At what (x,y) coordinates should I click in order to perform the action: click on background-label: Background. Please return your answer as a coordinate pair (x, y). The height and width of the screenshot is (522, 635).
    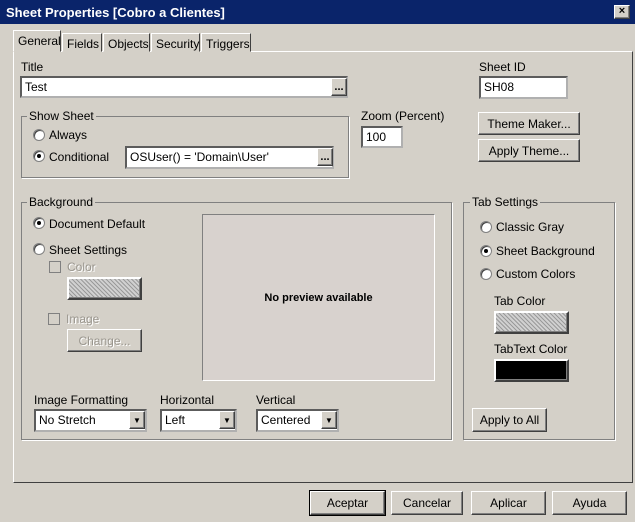
    Looking at the image, I should click on (61, 202).